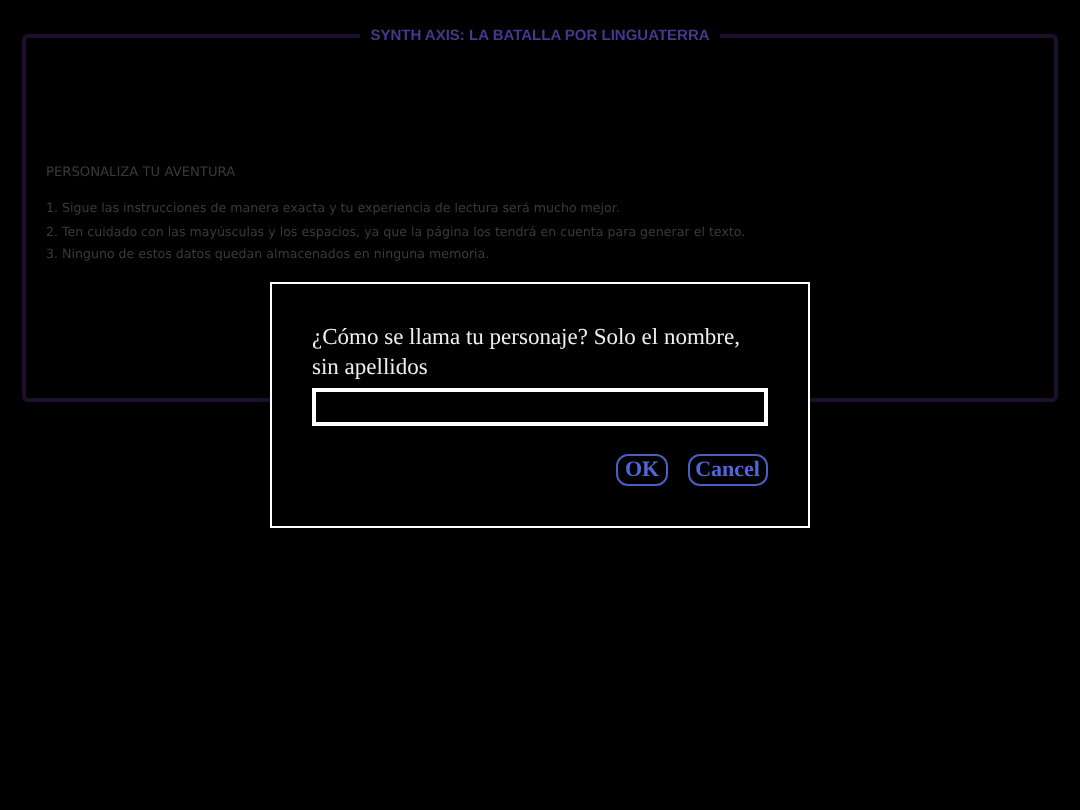 The image size is (1080, 810). Describe the element at coordinates (727, 470) in the screenshot. I see `cancel-button: Cancel` at that location.